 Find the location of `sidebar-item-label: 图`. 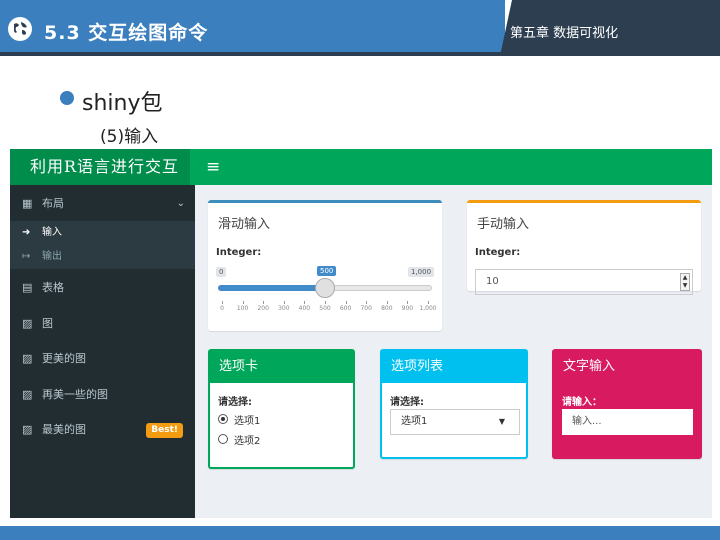

sidebar-item-label: 图 is located at coordinates (47, 323).